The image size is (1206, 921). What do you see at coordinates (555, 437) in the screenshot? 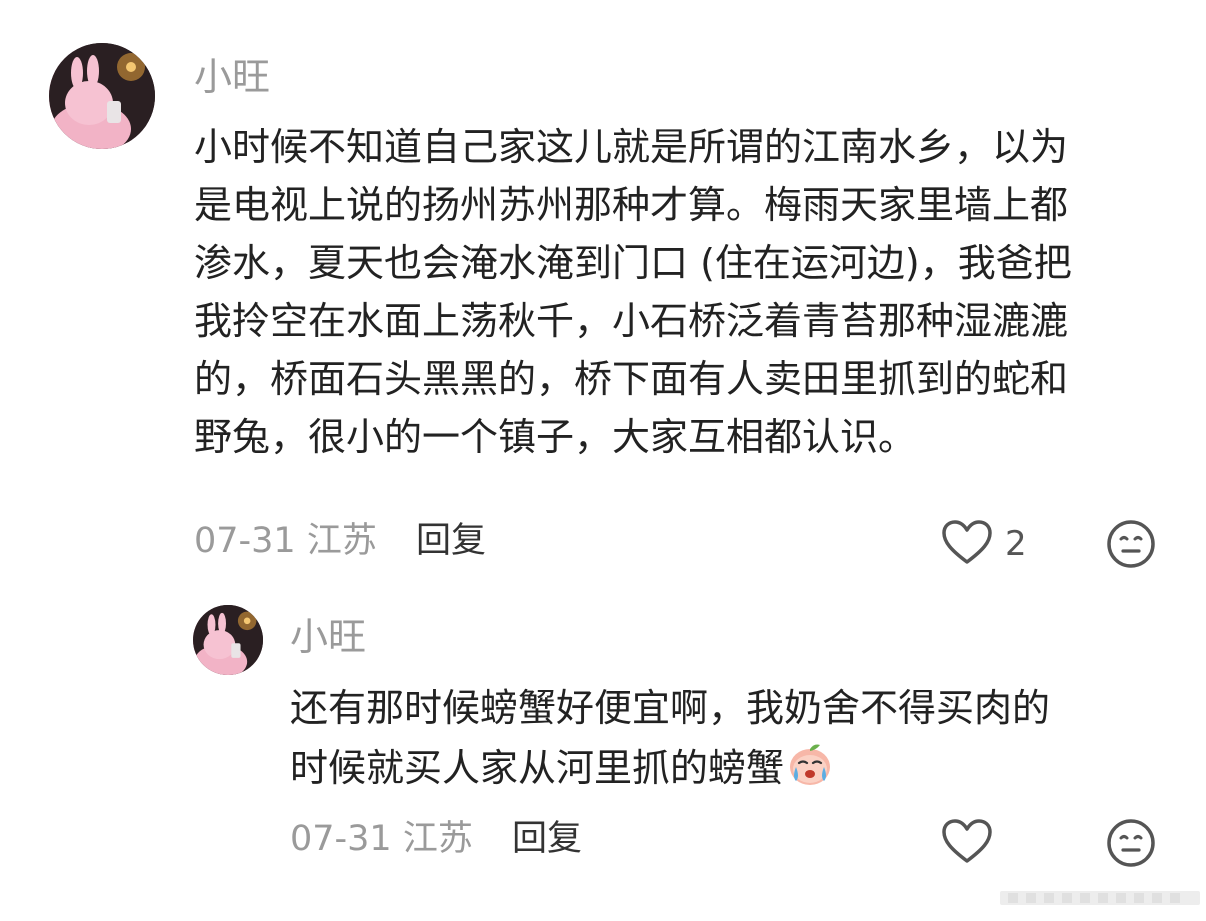
I see `comment-line: 野兔，很小的一个镇子，大家互相都认识。` at bounding box center [555, 437].